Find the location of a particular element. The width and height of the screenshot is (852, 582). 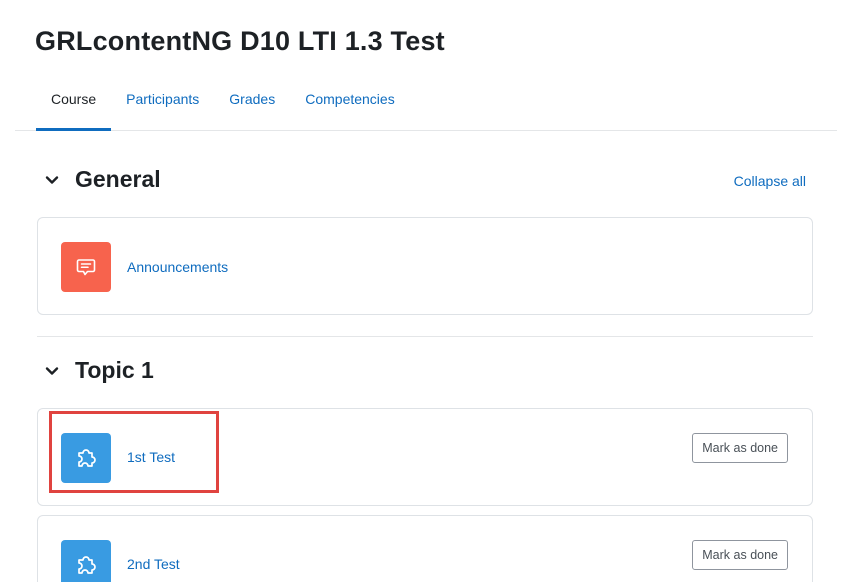

section-header-general: General is located at coordinates (103, 179).